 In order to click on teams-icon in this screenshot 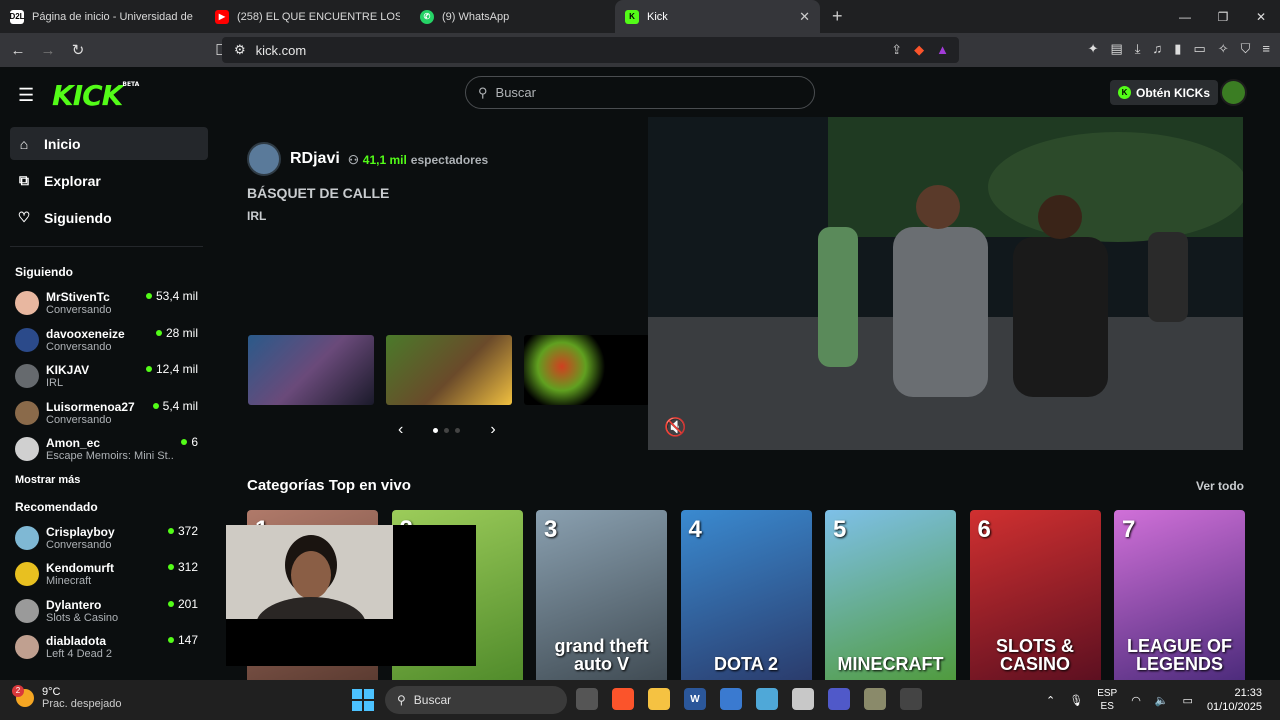, I will do `click(839, 699)`.